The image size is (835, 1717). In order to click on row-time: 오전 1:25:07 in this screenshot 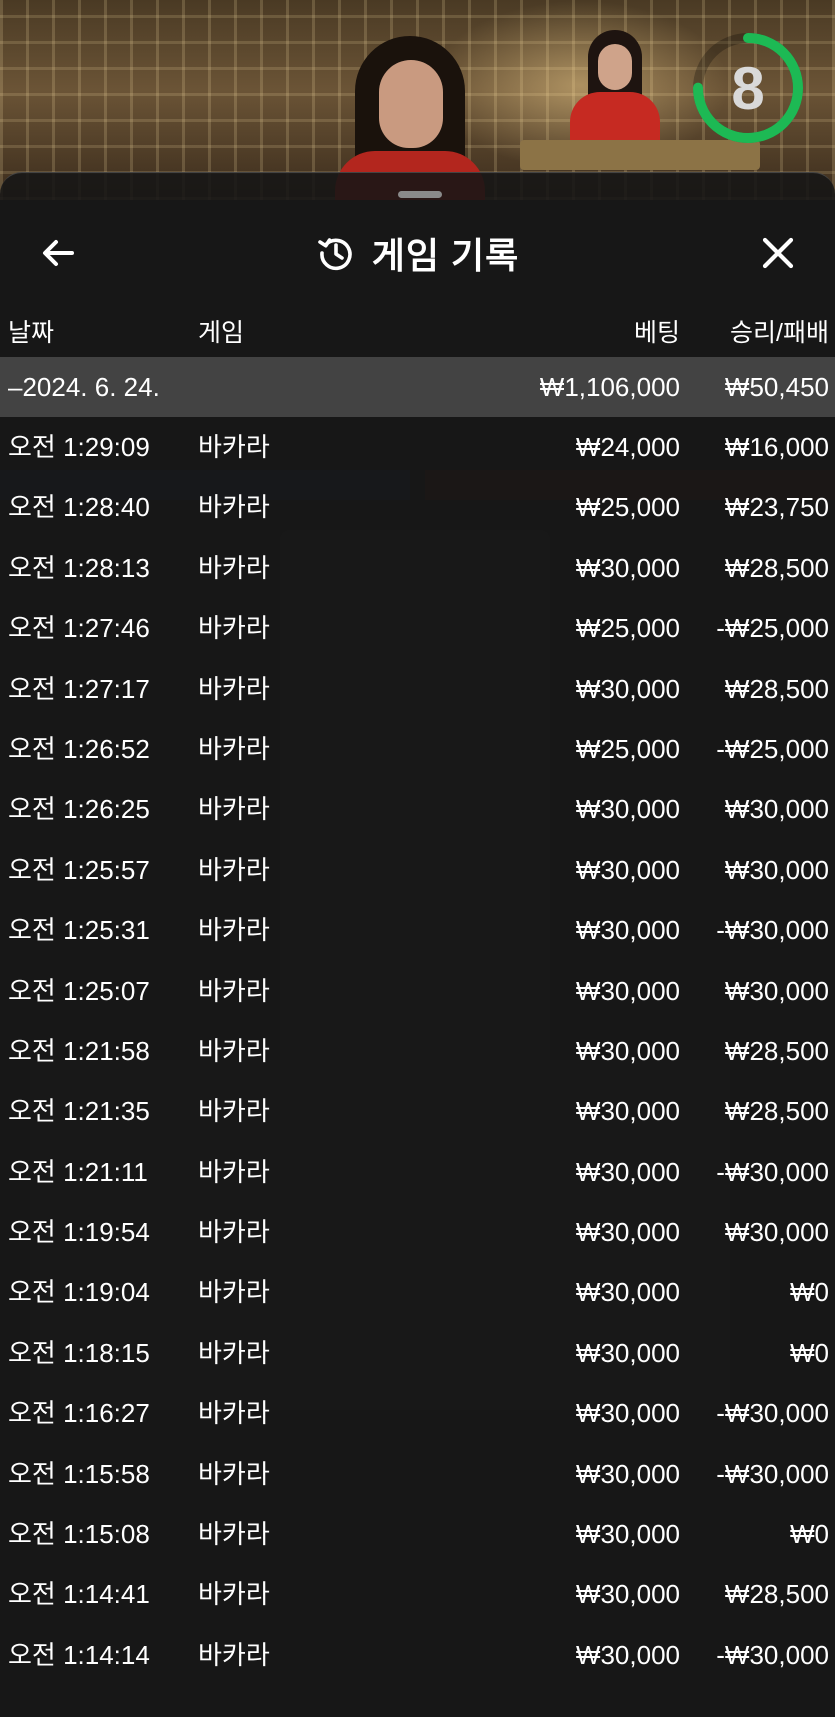, I will do `click(79, 990)`.